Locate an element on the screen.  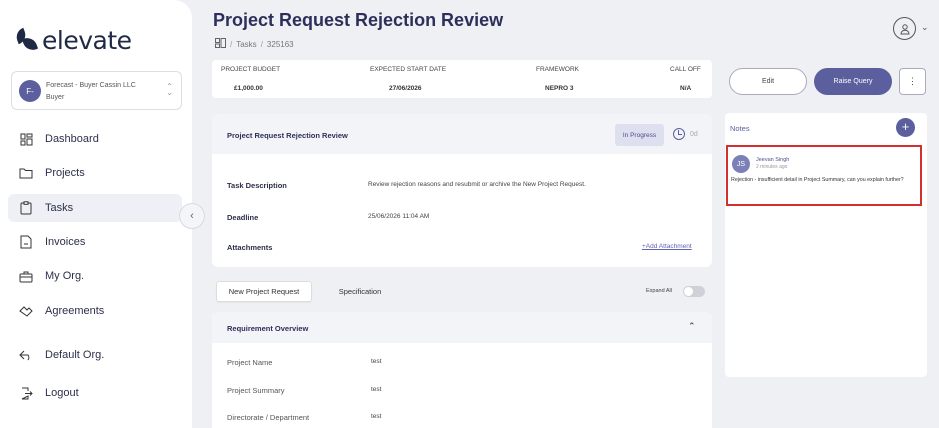
notes-title: Notes is located at coordinates (740, 128).